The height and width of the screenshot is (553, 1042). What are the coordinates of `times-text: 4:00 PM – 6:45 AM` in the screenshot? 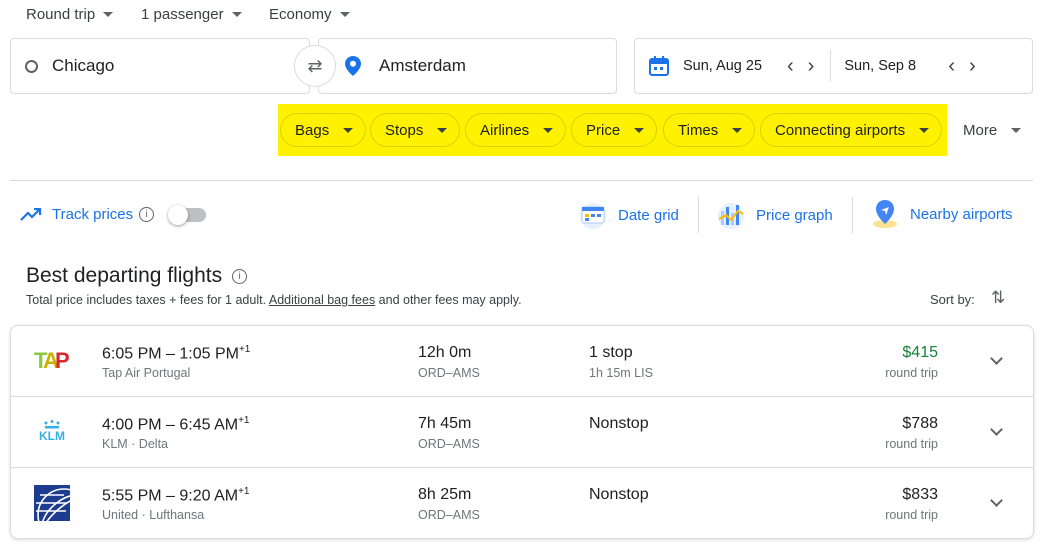 It's located at (170, 425).